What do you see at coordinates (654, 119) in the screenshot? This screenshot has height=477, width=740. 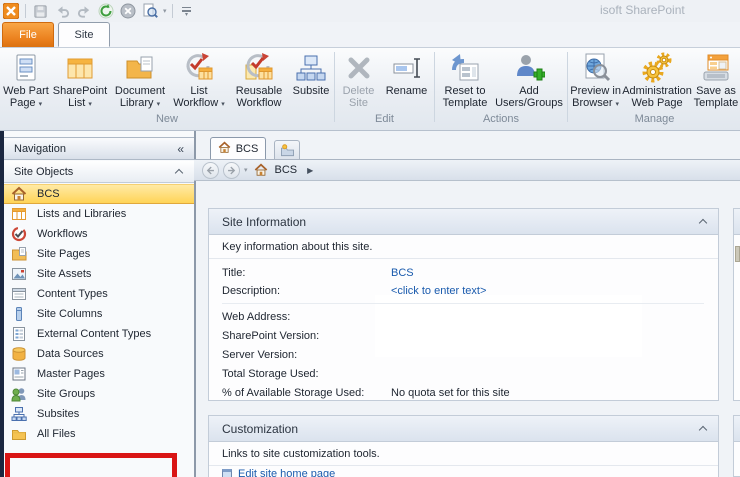 I see `group-label-manage: Manage` at bounding box center [654, 119].